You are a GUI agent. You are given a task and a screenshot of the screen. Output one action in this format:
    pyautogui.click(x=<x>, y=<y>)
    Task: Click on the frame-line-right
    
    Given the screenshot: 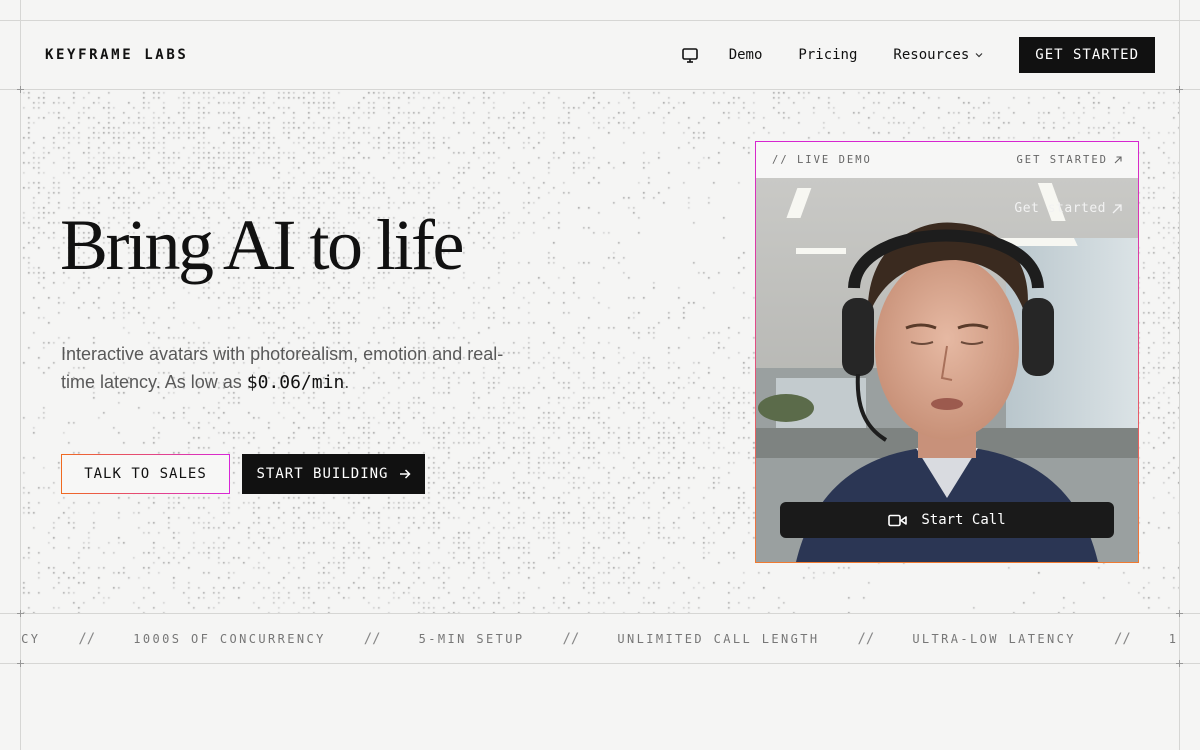 What is the action you would take?
    pyautogui.click(x=1179, y=375)
    